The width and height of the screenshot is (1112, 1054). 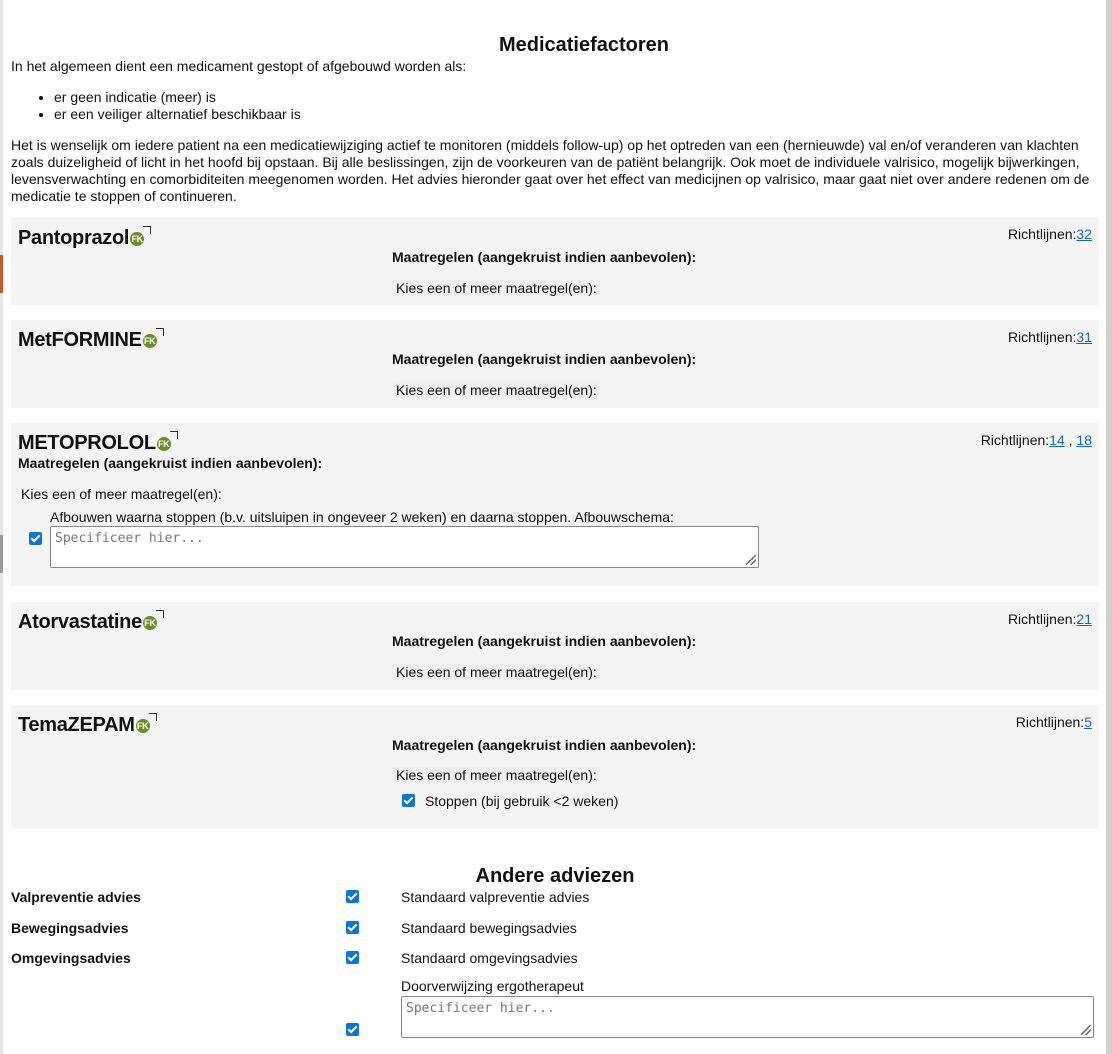 What do you see at coordinates (352, 1029) in the screenshot?
I see `referral-checkbox` at bounding box center [352, 1029].